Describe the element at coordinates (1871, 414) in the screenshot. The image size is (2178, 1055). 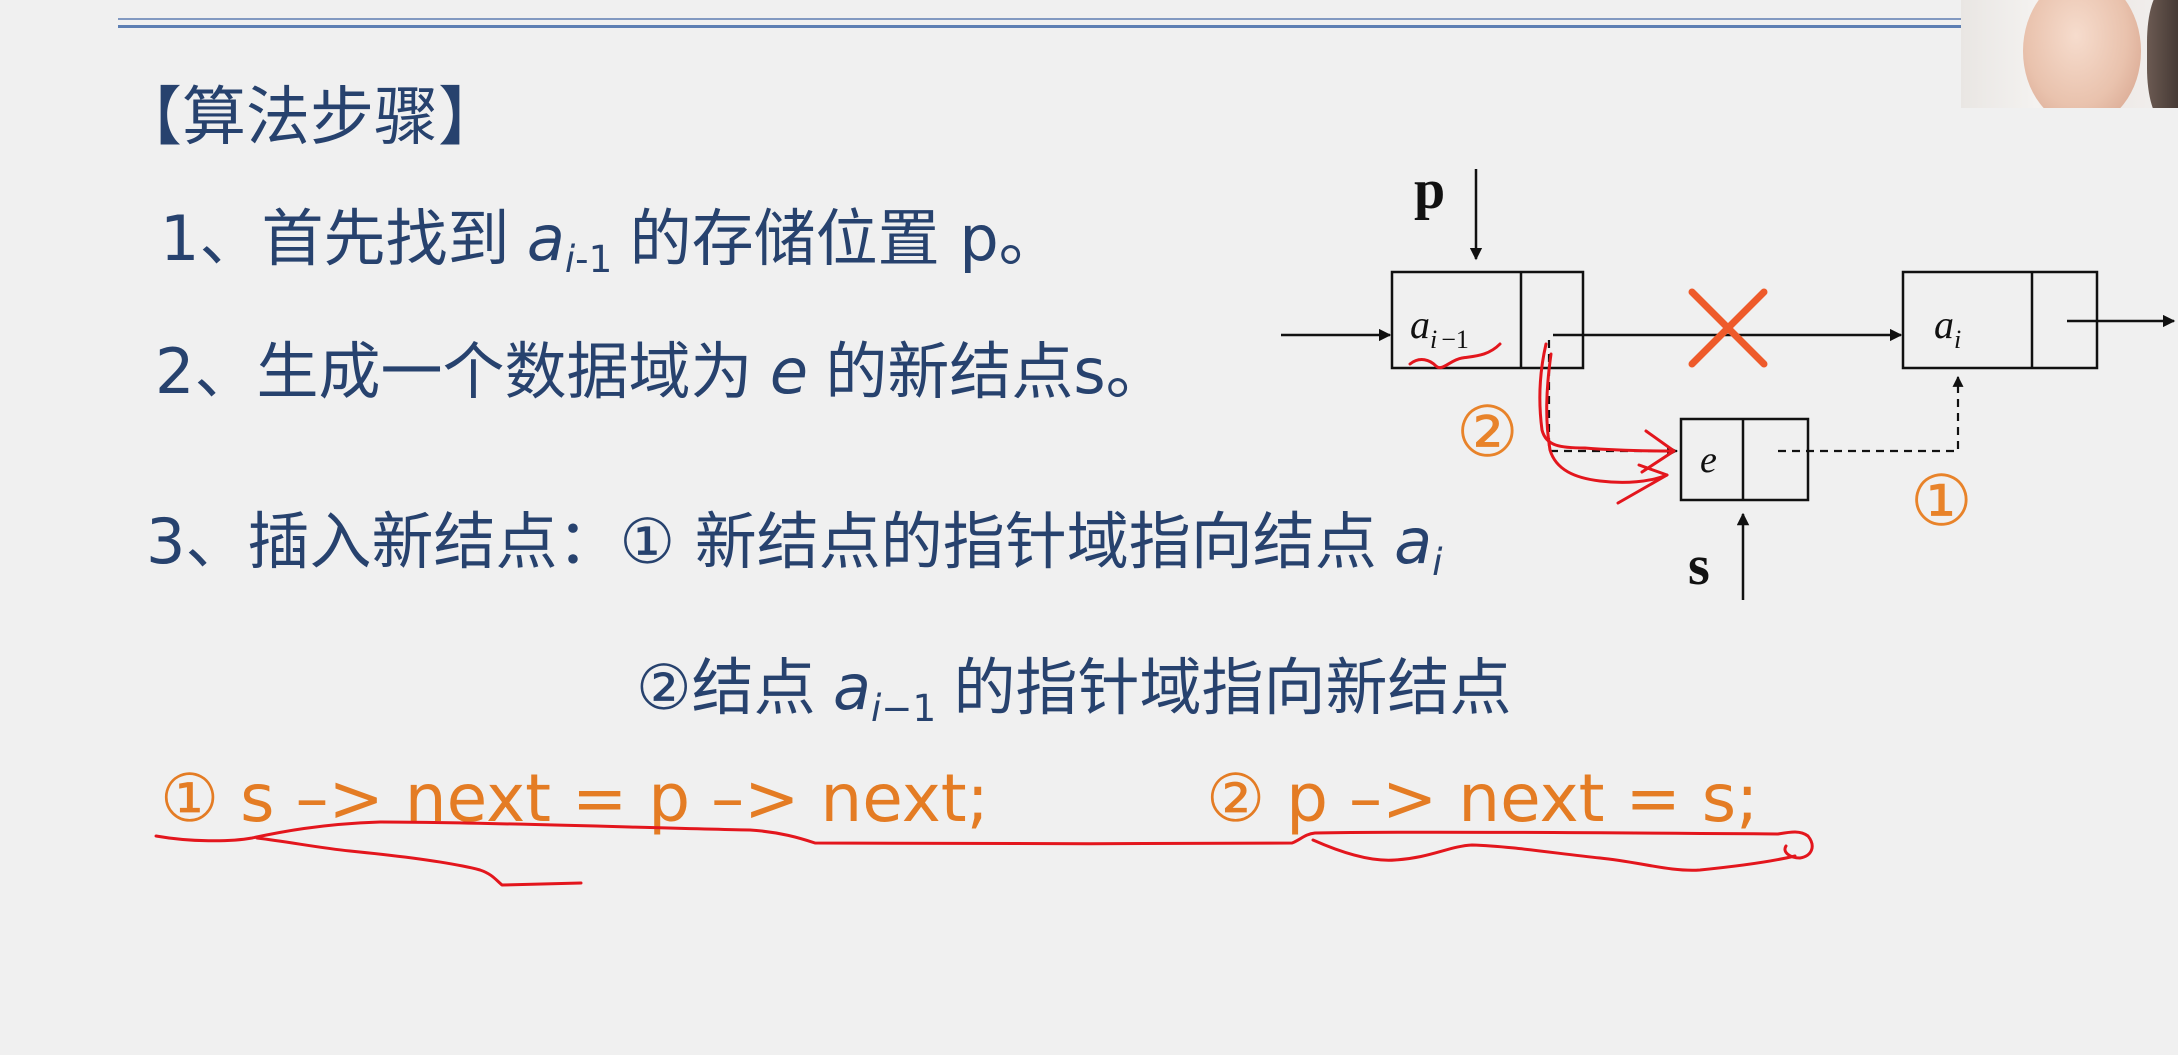
I see `new-link-new-to-next` at that location.